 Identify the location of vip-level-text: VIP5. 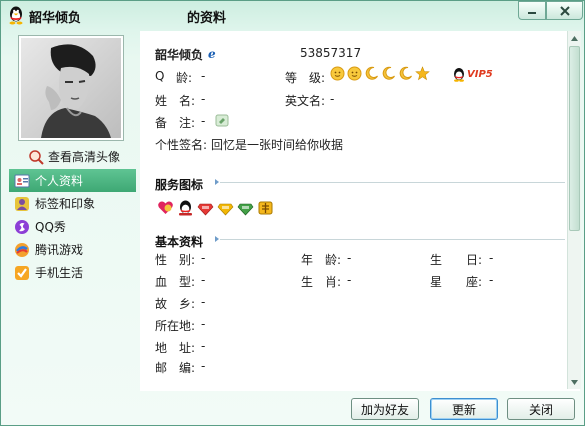
(480, 74).